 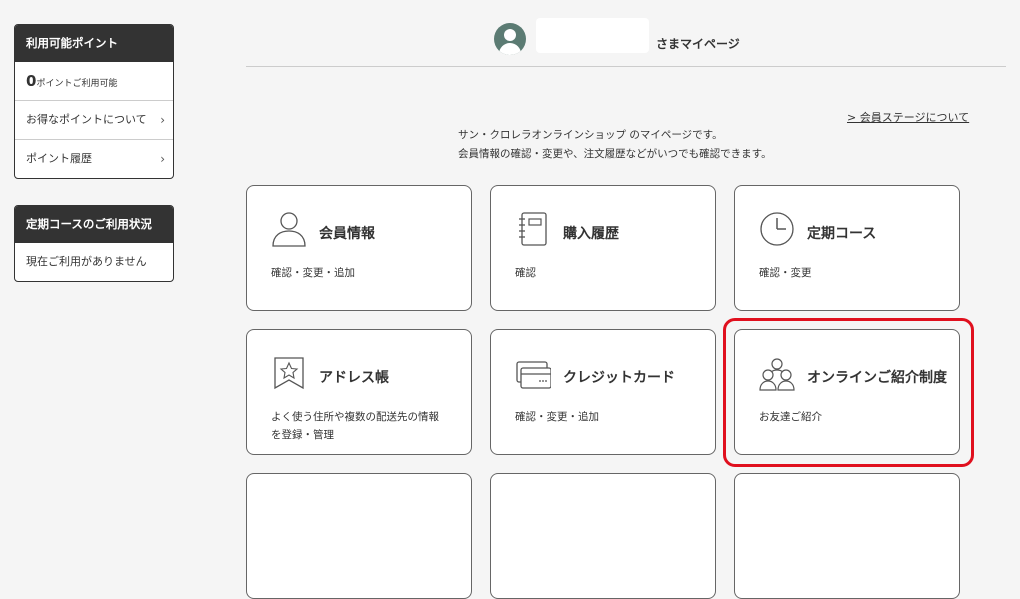 I want to click on bookmark-star-icon, so click(x=289, y=373).